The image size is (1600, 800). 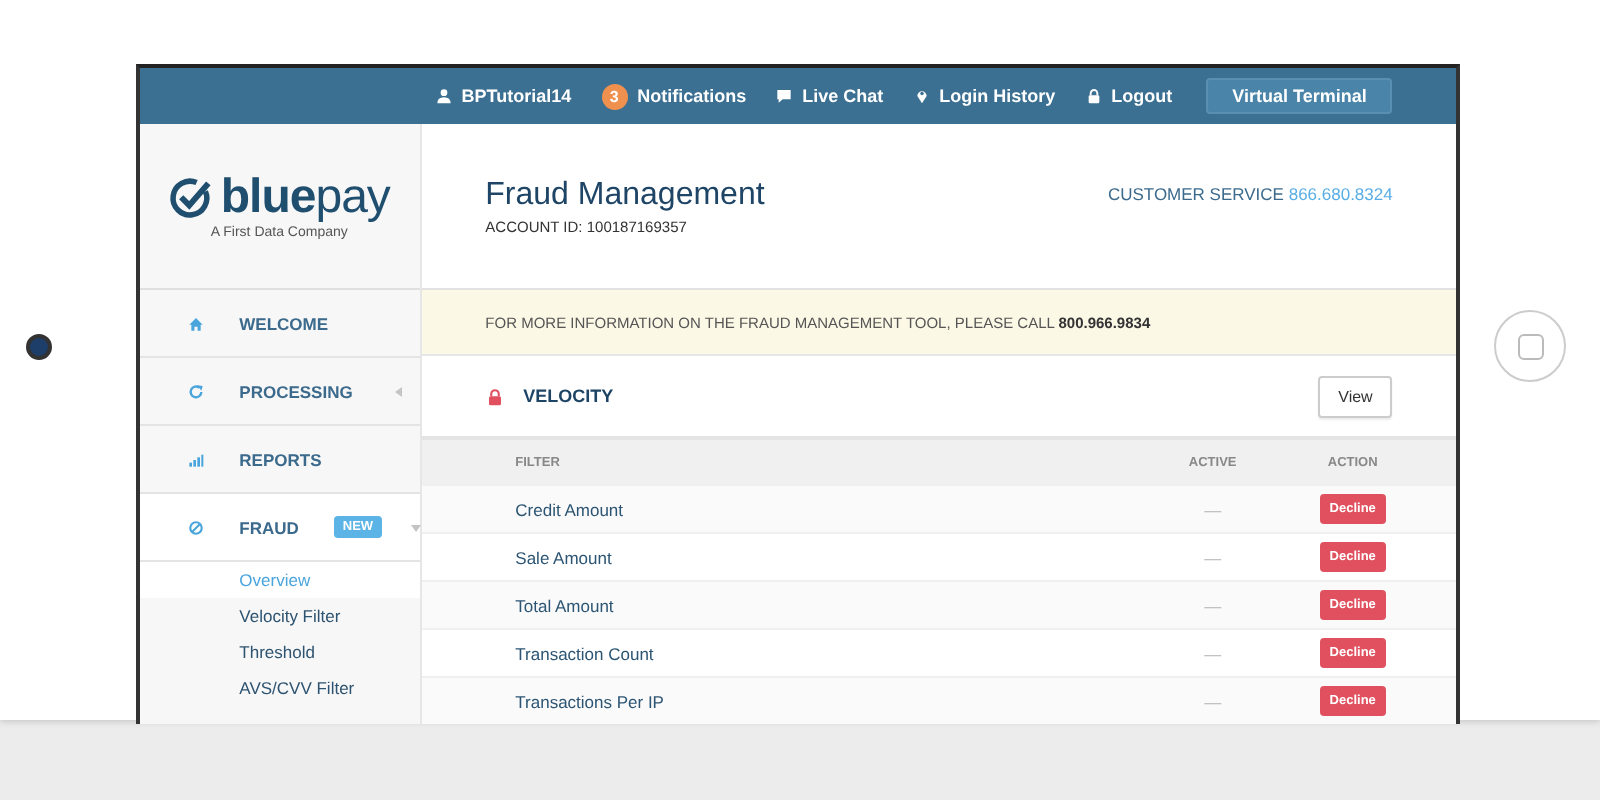 What do you see at coordinates (984, 96) in the screenshot?
I see `topbar-link: Login History` at bounding box center [984, 96].